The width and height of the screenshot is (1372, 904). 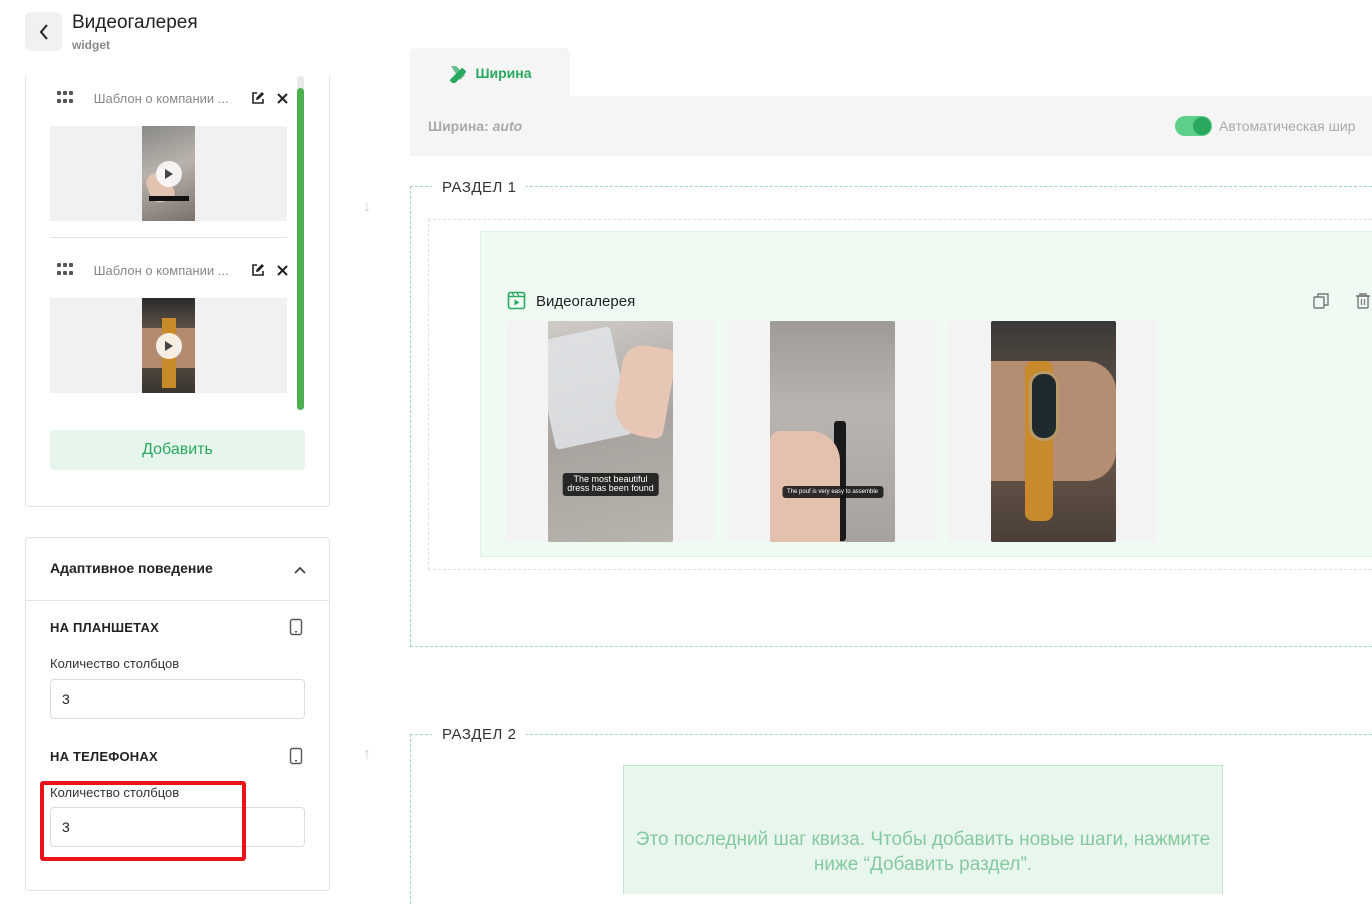 What do you see at coordinates (610, 484) in the screenshot?
I see `video-caption: The most beautiful dress has been found` at bounding box center [610, 484].